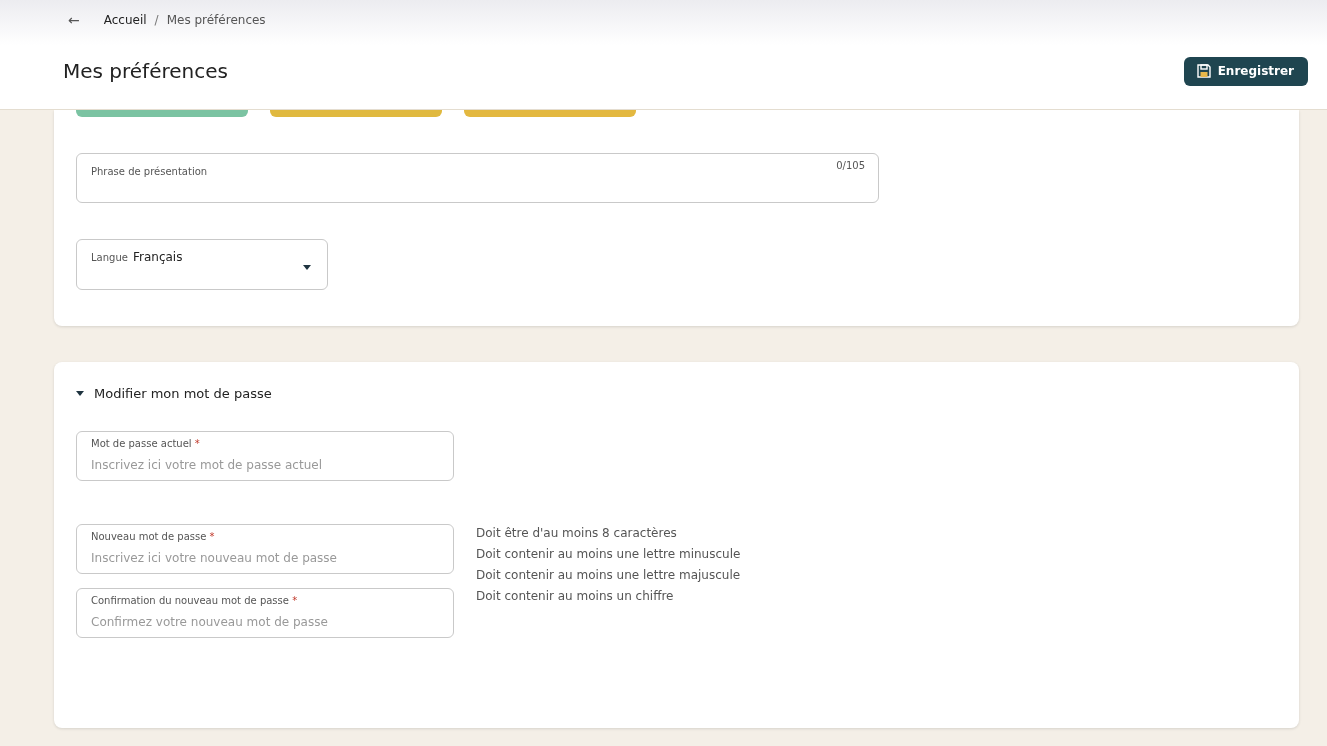 The width and height of the screenshot is (1327, 746). I want to click on caret-icon, so click(307, 267).